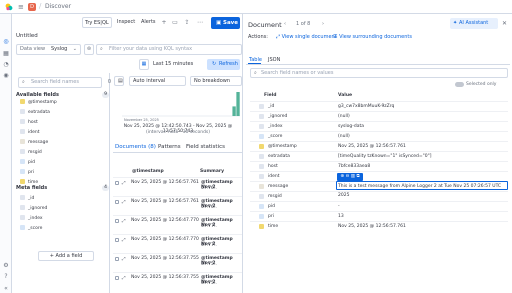 This screenshot has width=512, height=293. What do you see at coordinates (169, 49) in the screenshot?
I see `kql-search-input: ⌕ Filter your data using KQL syntax` at bounding box center [169, 49].